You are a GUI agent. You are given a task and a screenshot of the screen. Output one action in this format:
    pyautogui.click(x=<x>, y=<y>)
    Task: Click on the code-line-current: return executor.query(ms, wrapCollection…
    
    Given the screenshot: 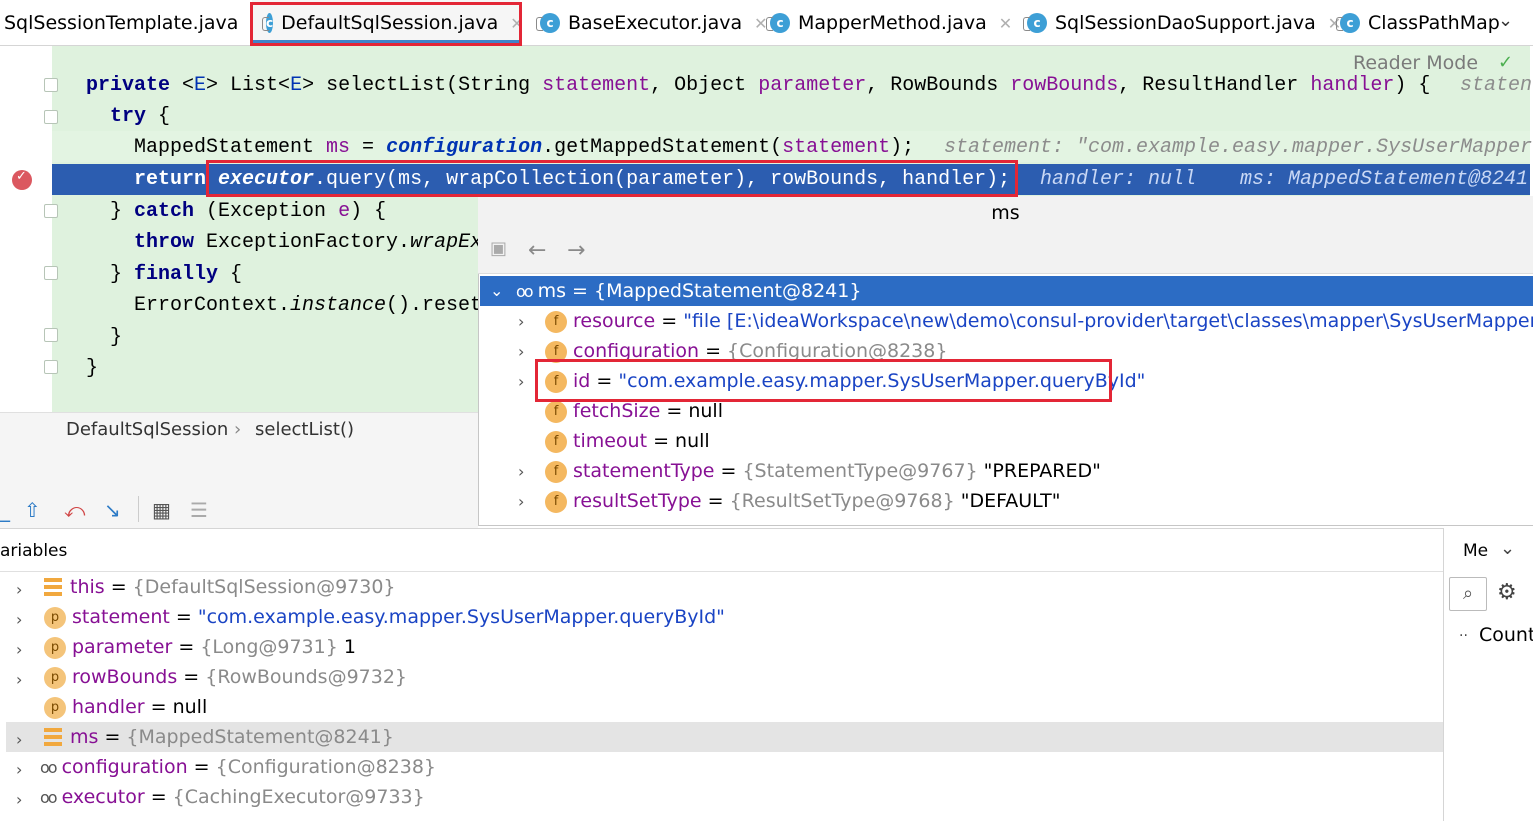 What is the action you would take?
    pyautogui.click(x=572, y=179)
    